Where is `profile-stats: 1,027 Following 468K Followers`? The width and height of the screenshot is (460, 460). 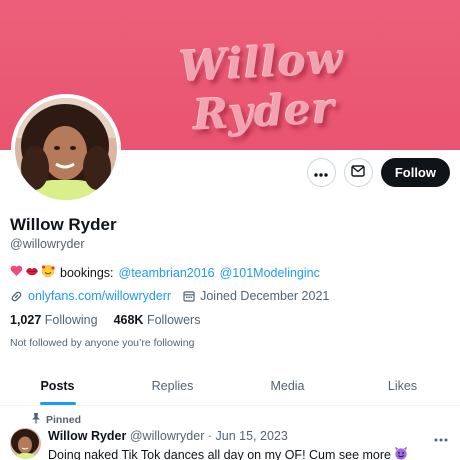 profile-stats: 1,027 Following 468K Followers is located at coordinates (105, 320).